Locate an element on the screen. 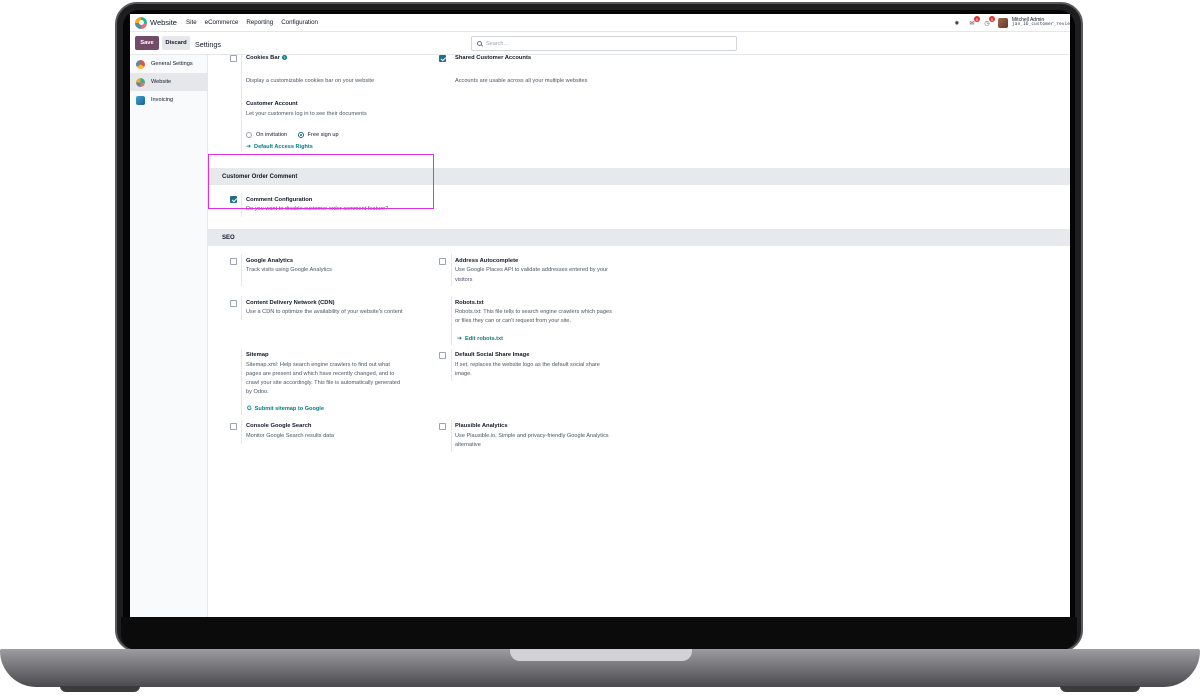 The image size is (1200, 697). cdn-title: Content Delivery Network (CDN) is located at coordinates (290, 303).